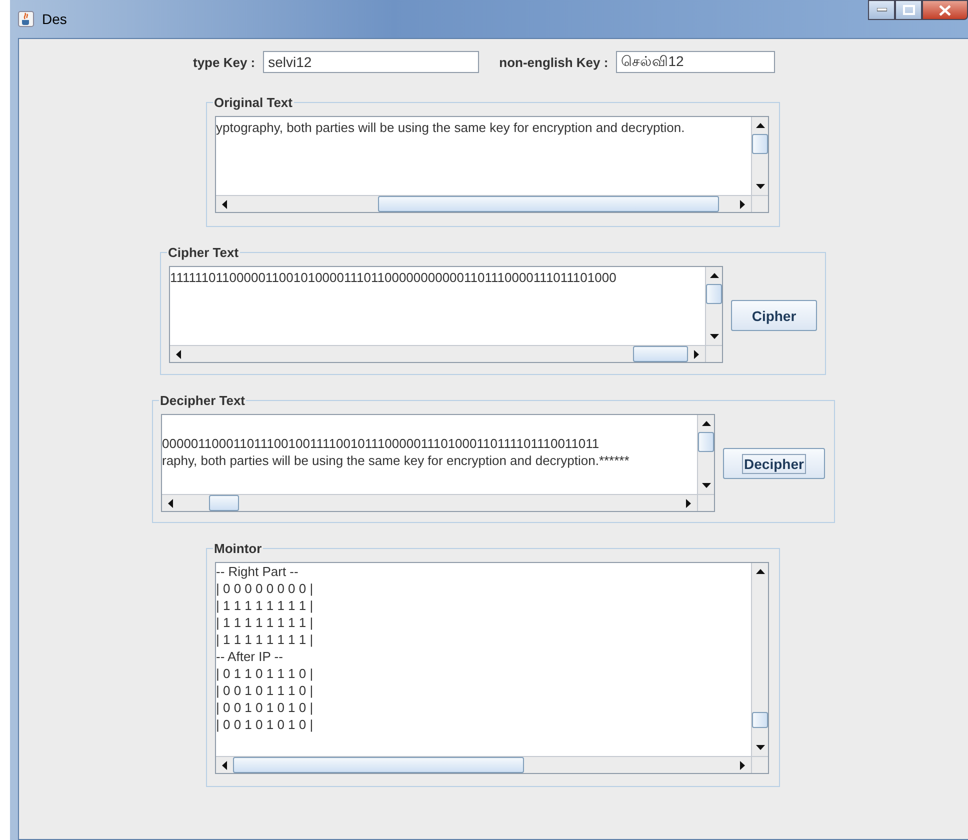 The height and width of the screenshot is (840, 968). What do you see at coordinates (224, 62) in the screenshot?
I see `key-label: type Key :` at bounding box center [224, 62].